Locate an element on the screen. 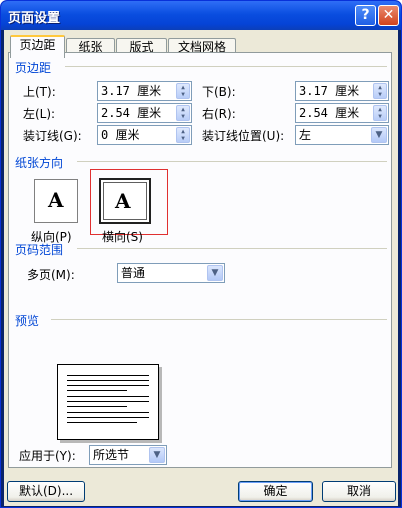  apply-to-value: 所选节 is located at coordinates (111, 455).